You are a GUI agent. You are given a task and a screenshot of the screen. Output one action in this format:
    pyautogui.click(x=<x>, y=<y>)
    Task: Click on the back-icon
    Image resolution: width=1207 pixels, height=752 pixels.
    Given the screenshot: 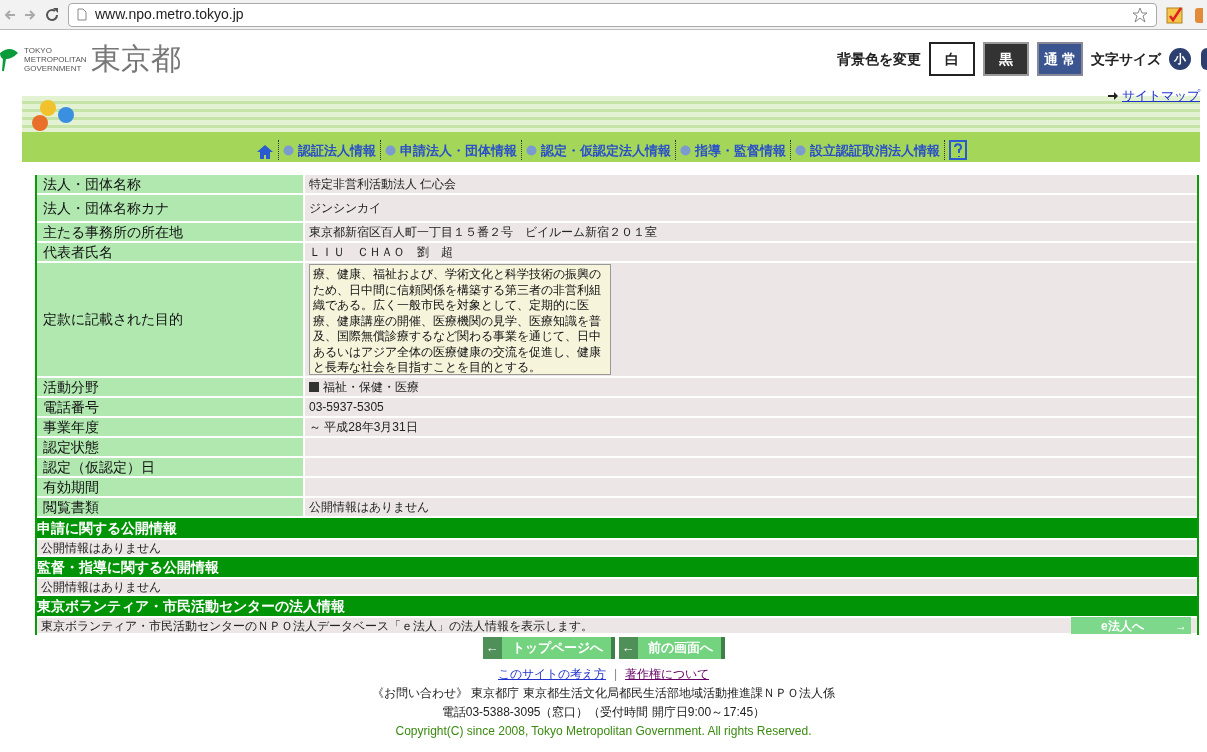 What is the action you would take?
    pyautogui.click(x=10, y=14)
    